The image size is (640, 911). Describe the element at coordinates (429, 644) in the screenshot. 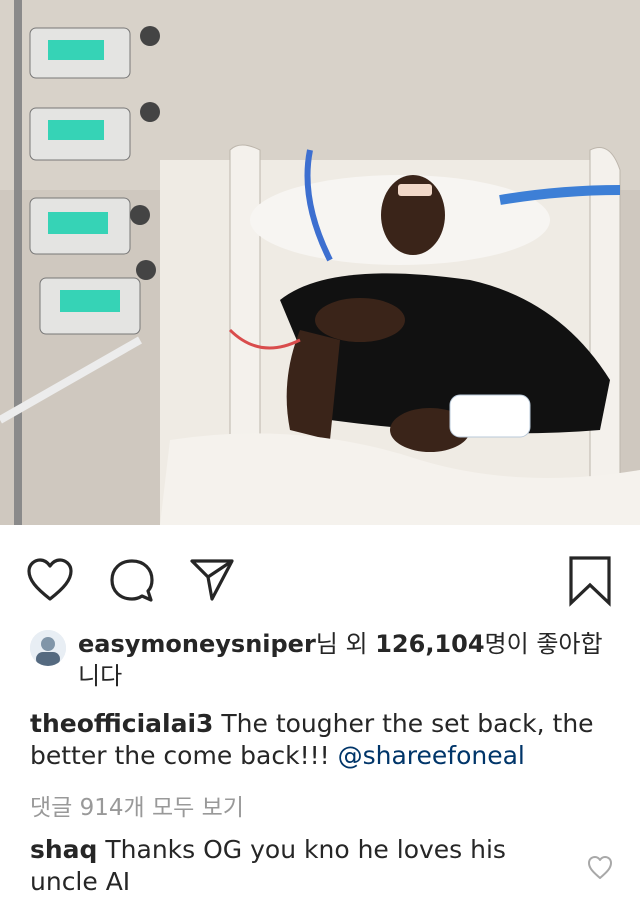

I see `likes-count: 126,104` at that location.